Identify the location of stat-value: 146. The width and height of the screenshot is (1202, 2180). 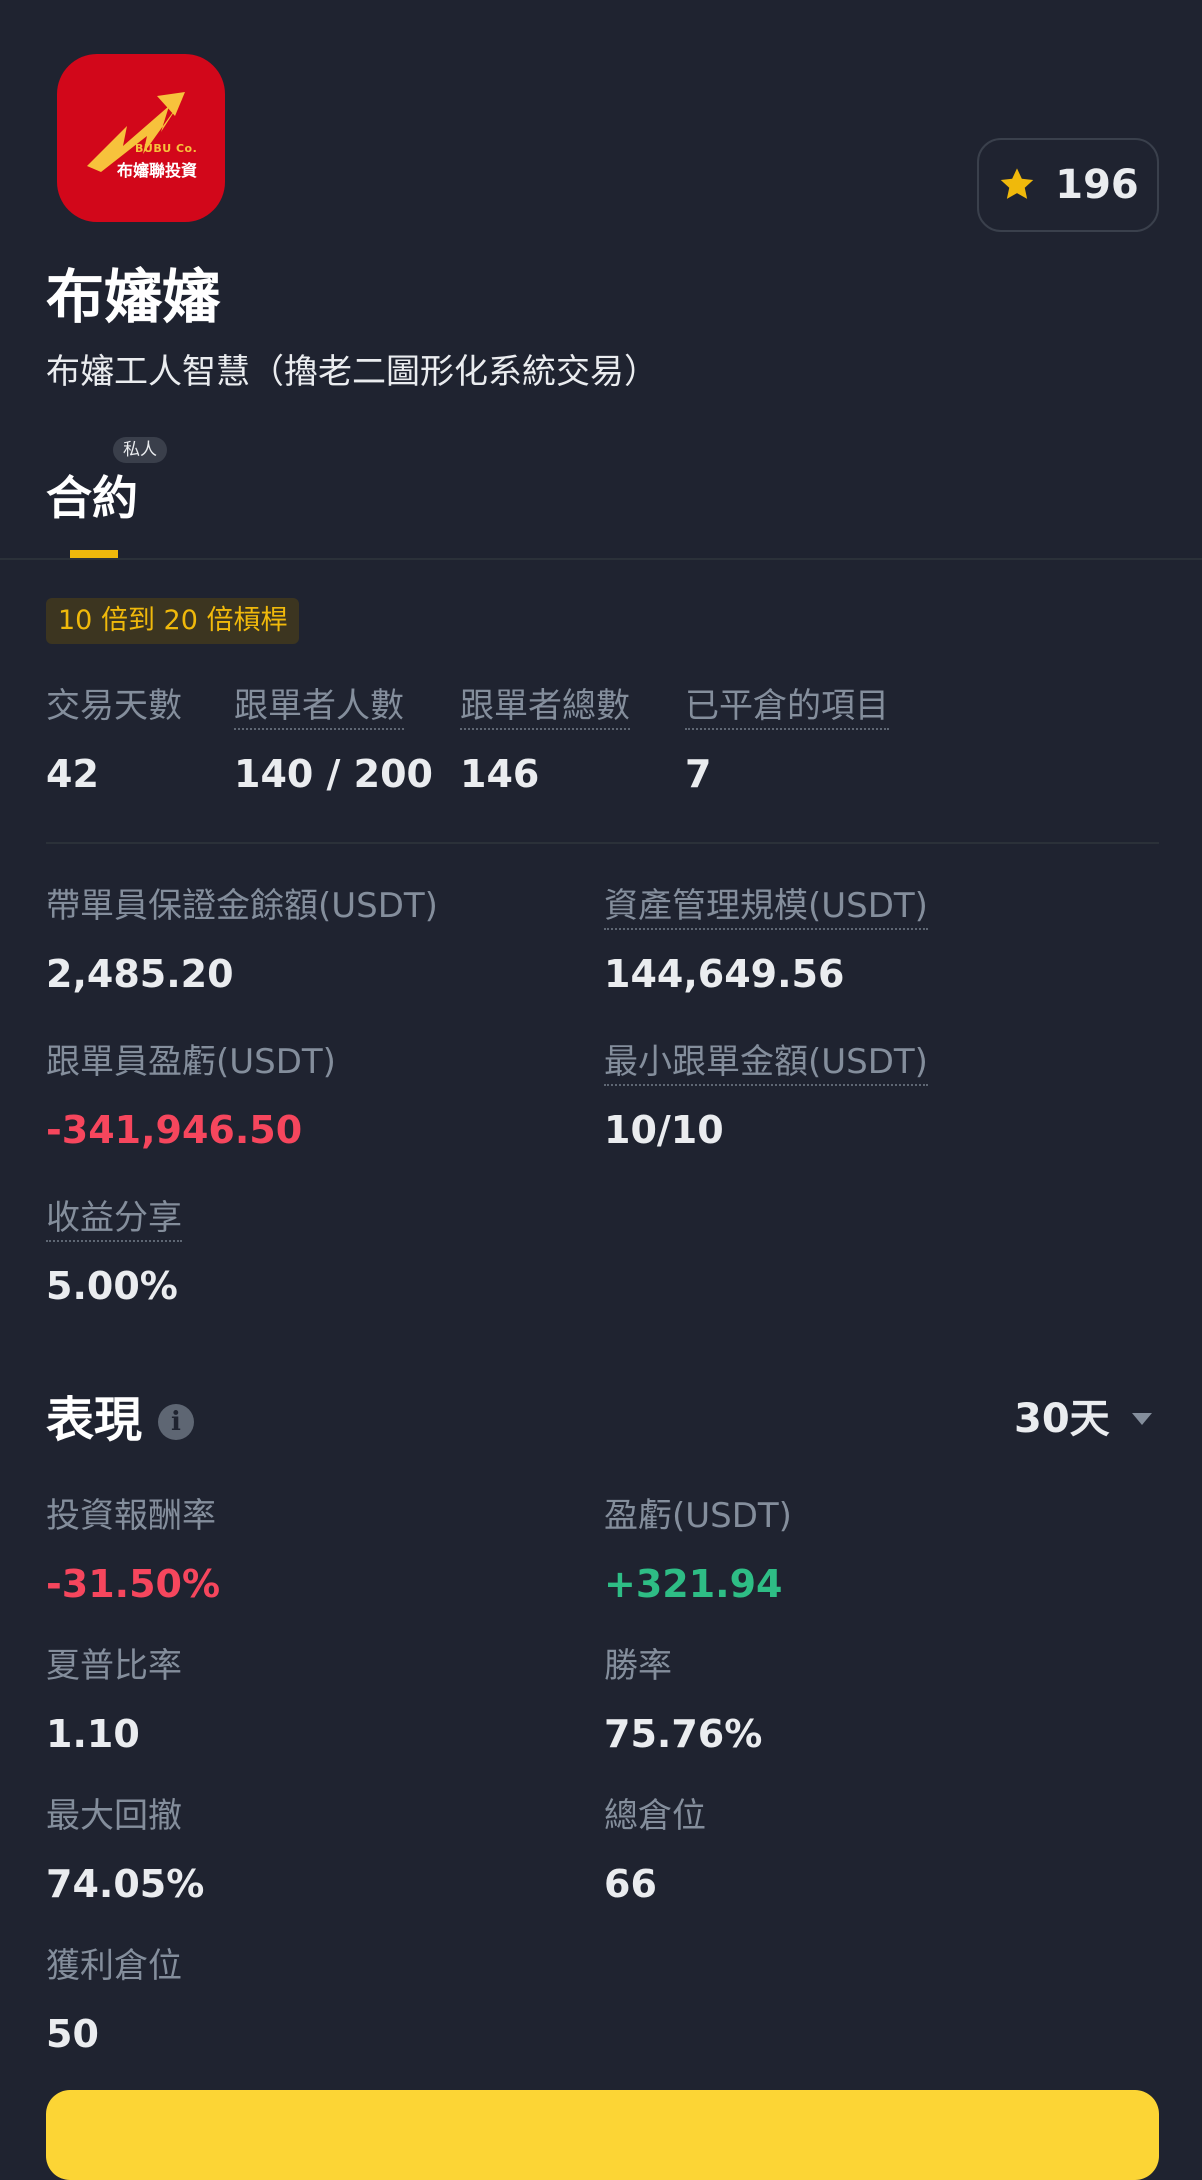
(500, 774).